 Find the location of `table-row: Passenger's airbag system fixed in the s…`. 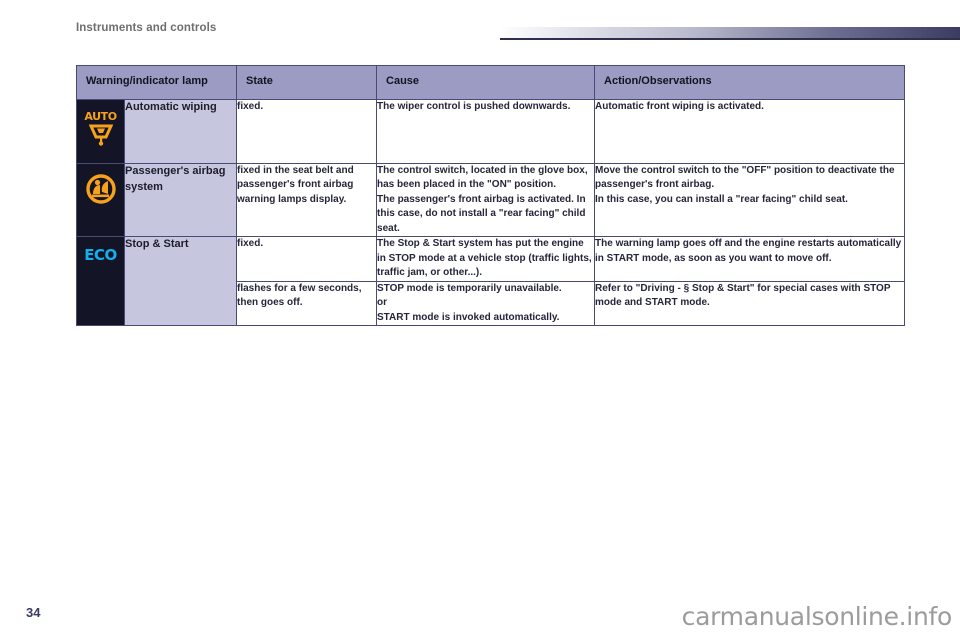

table-row: Passenger's airbag system fixed in the s… is located at coordinates (491, 200).